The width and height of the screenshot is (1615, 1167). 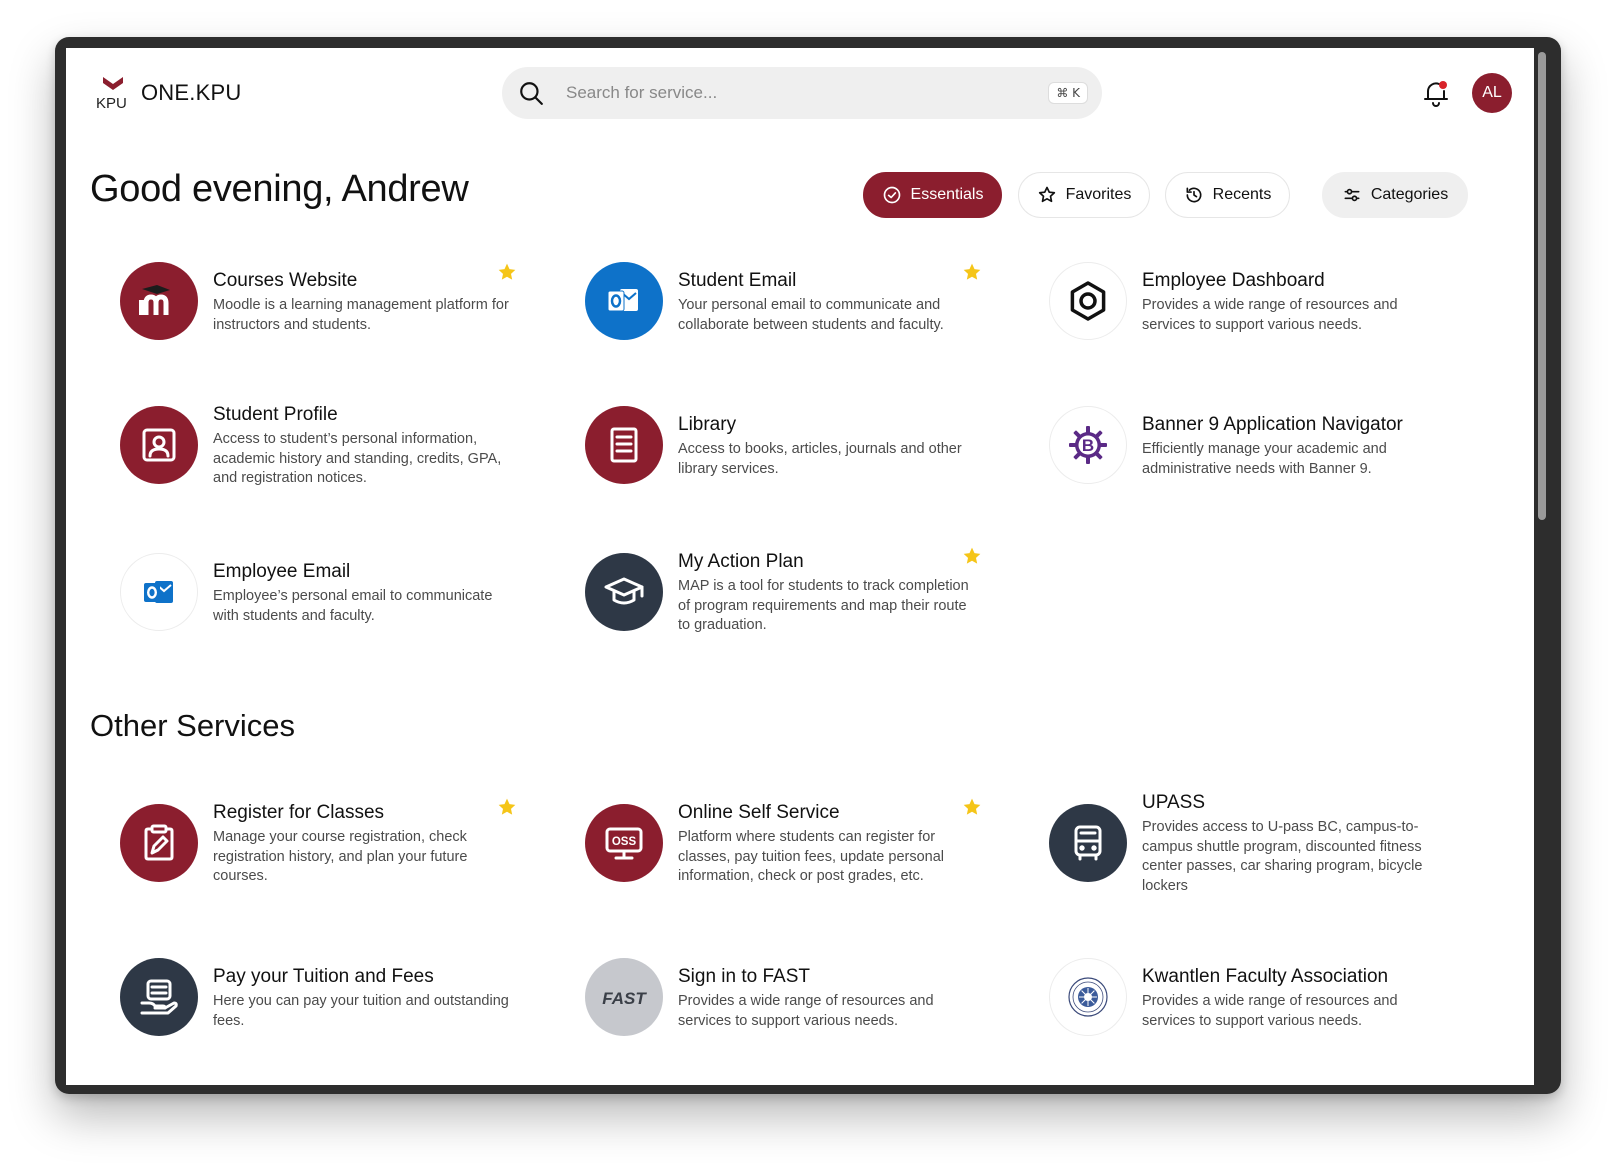 I want to click on banner-icon: B, so click(x=1088, y=445).